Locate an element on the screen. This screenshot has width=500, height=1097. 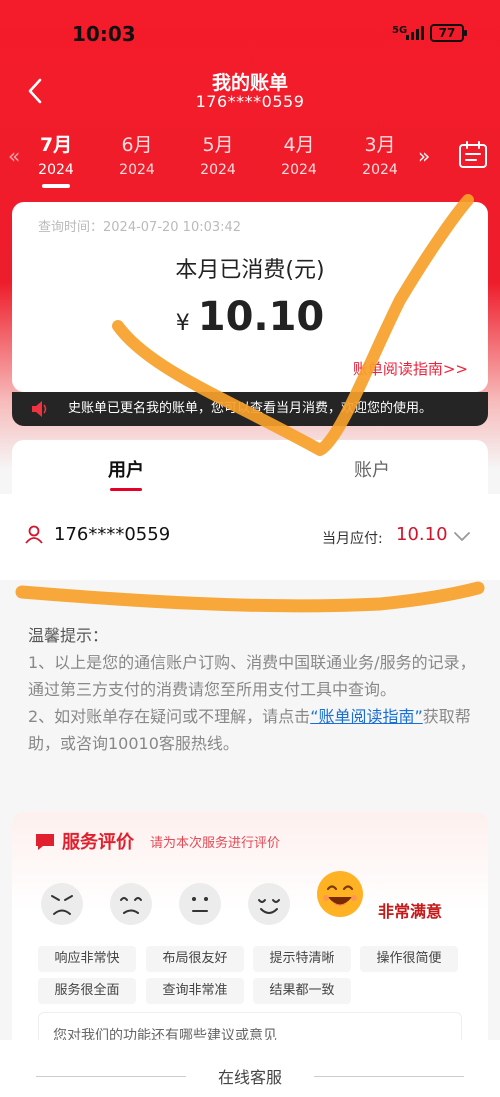
very-satisfied-face-icon is located at coordinates (340, 894).